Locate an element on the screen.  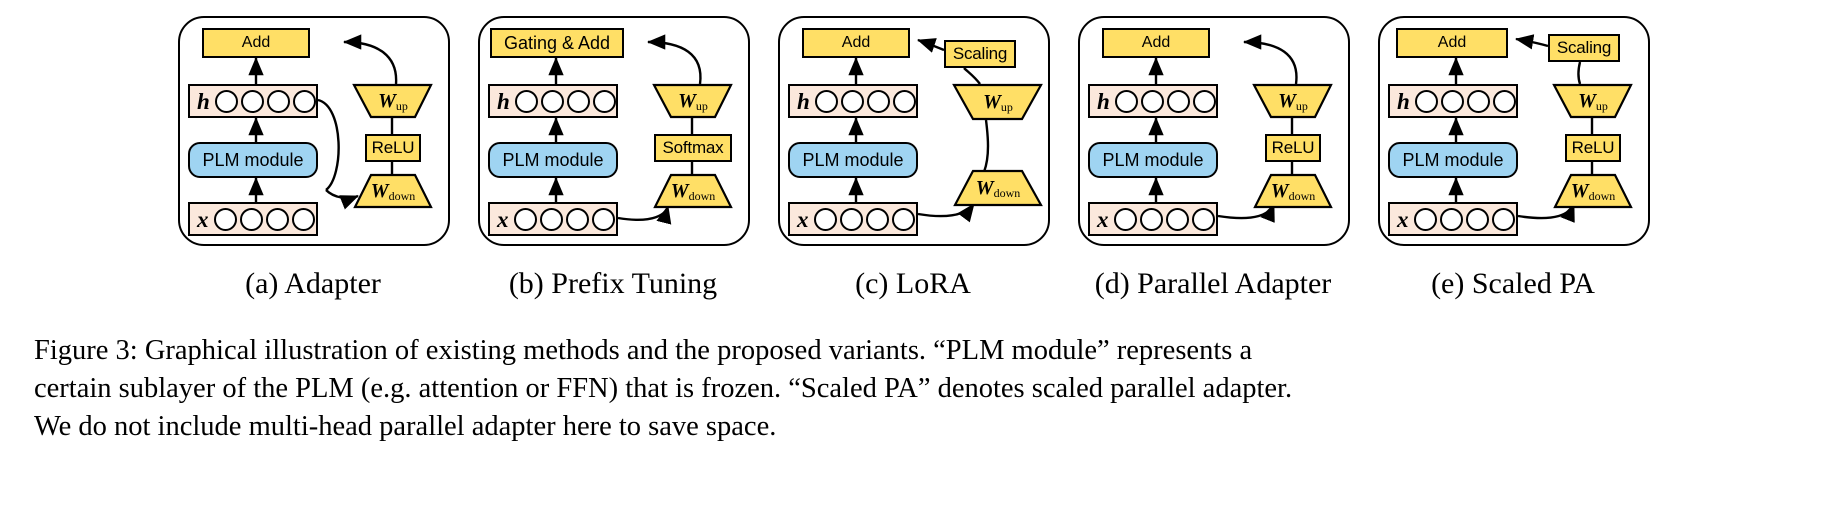
lora-h-label: h is located at coordinates (803, 101).